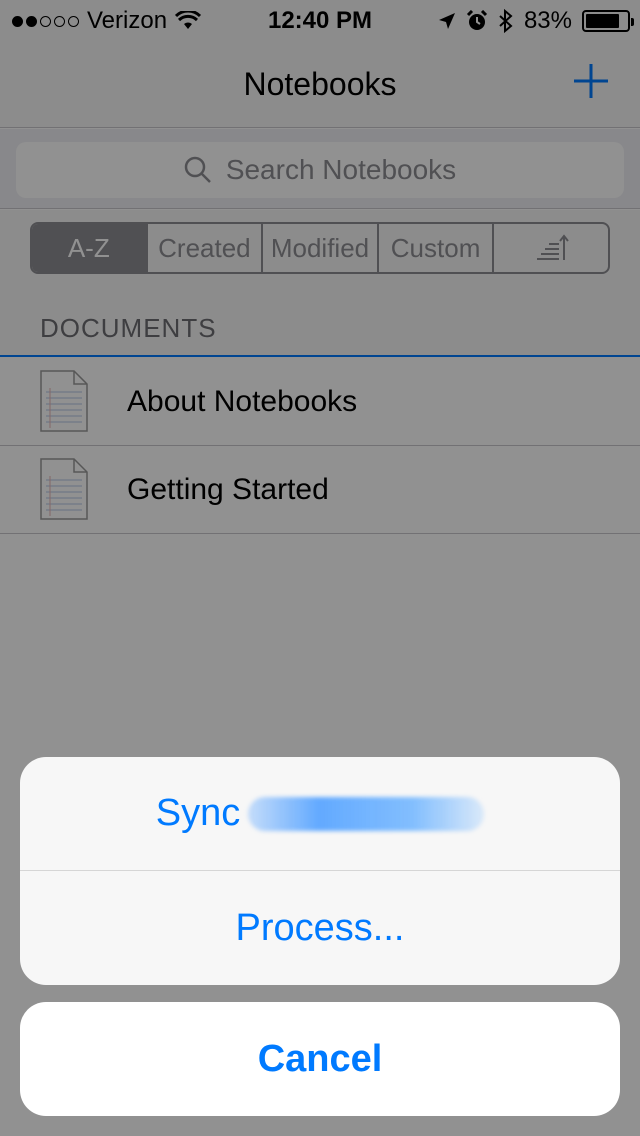 The width and height of the screenshot is (640, 1136). What do you see at coordinates (198, 813) in the screenshot?
I see `sync-label: Sync` at bounding box center [198, 813].